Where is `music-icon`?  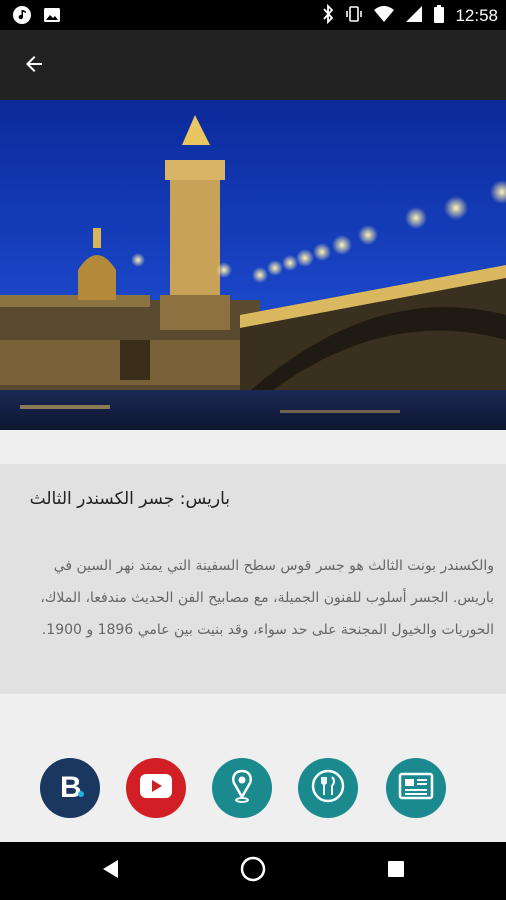
music-icon is located at coordinates (22, 17).